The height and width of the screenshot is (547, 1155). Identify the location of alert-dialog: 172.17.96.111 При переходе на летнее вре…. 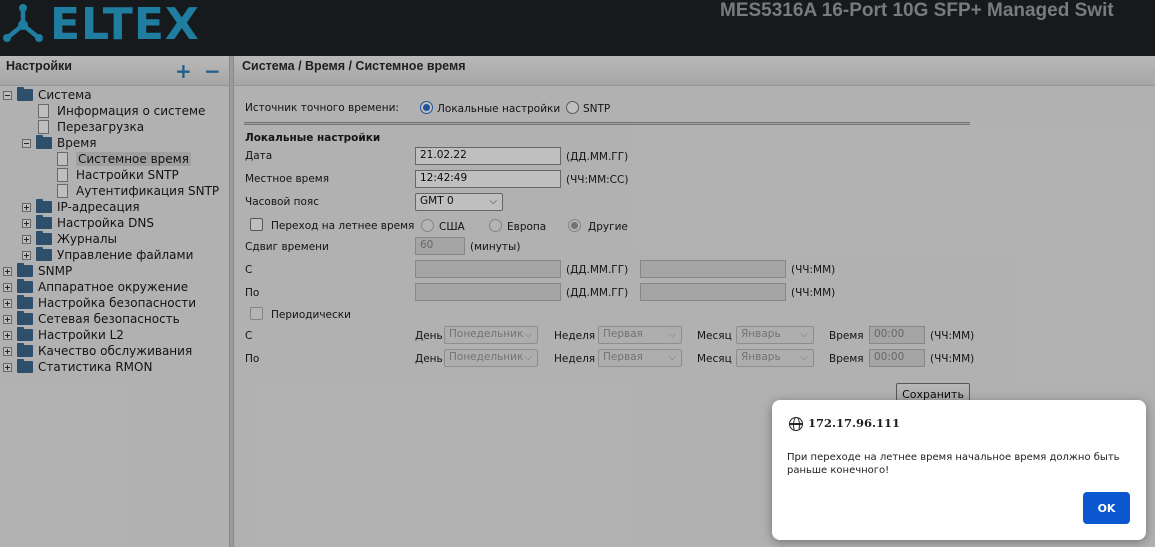
(959, 470).